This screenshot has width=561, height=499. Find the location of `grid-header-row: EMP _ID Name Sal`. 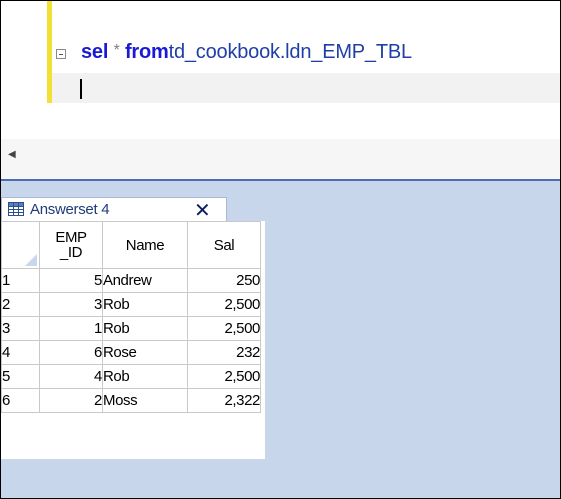

grid-header-row: EMP _ID Name Sal is located at coordinates (131, 245).